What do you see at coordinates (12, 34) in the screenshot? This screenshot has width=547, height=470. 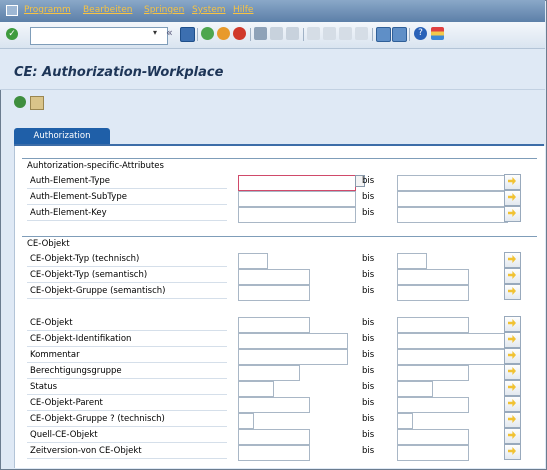 I see `enter-icon: ✓` at bounding box center [12, 34].